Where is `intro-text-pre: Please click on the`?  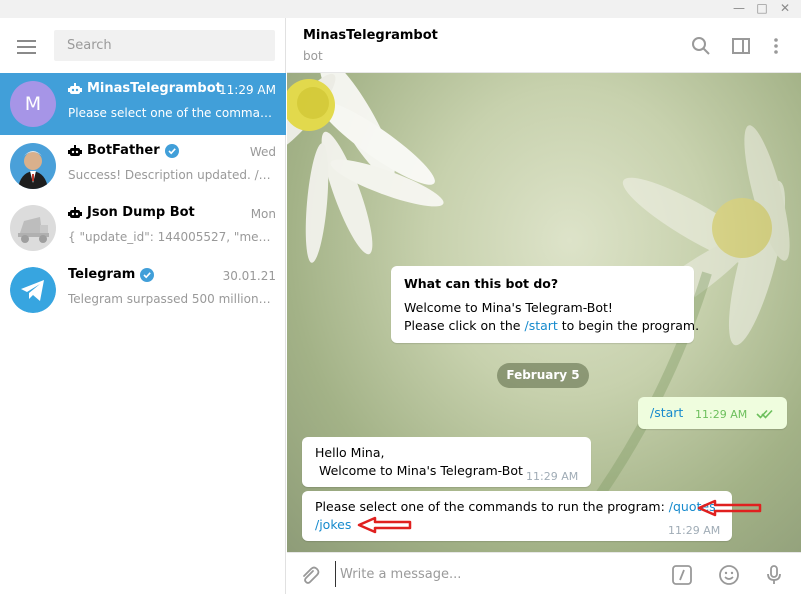 intro-text-pre: Please click on the is located at coordinates (464, 325).